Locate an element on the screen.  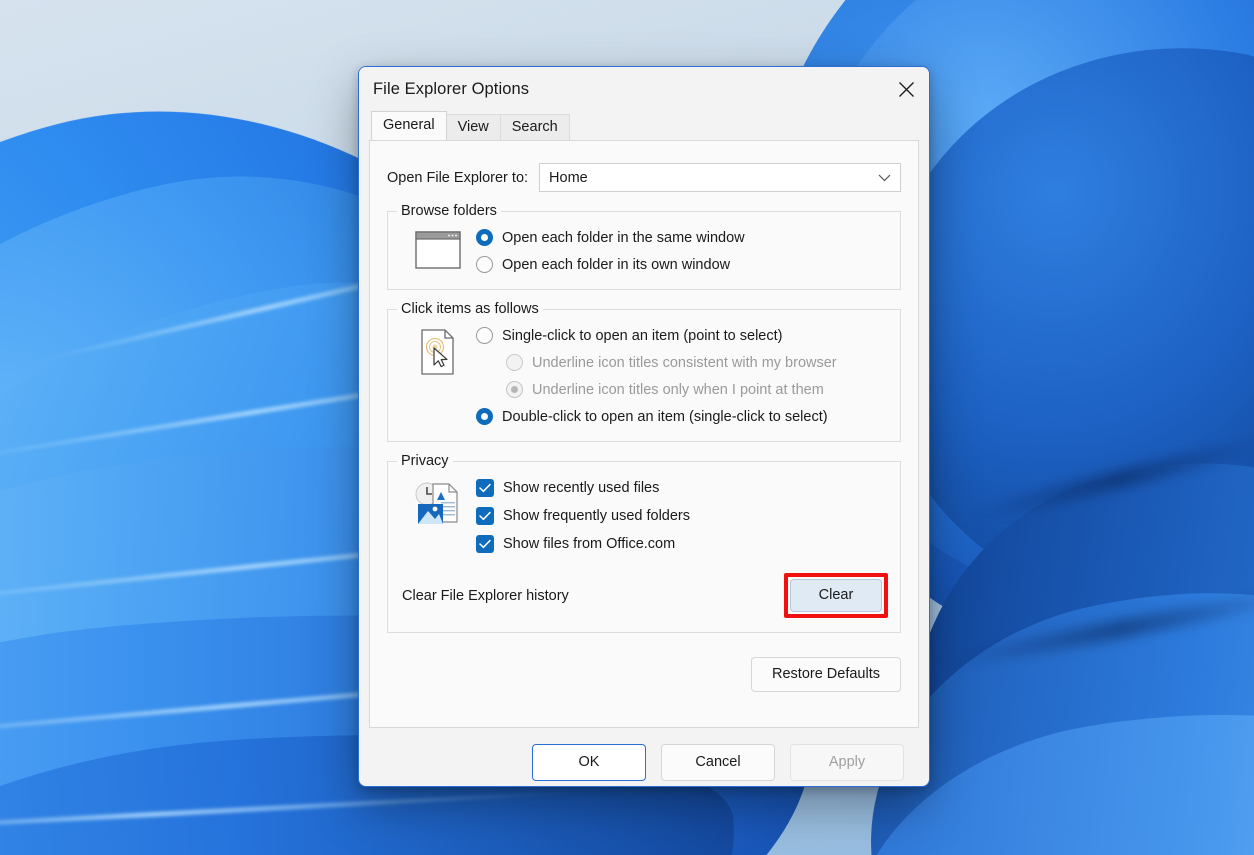
clear-button: Clear is located at coordinates (836, 595).